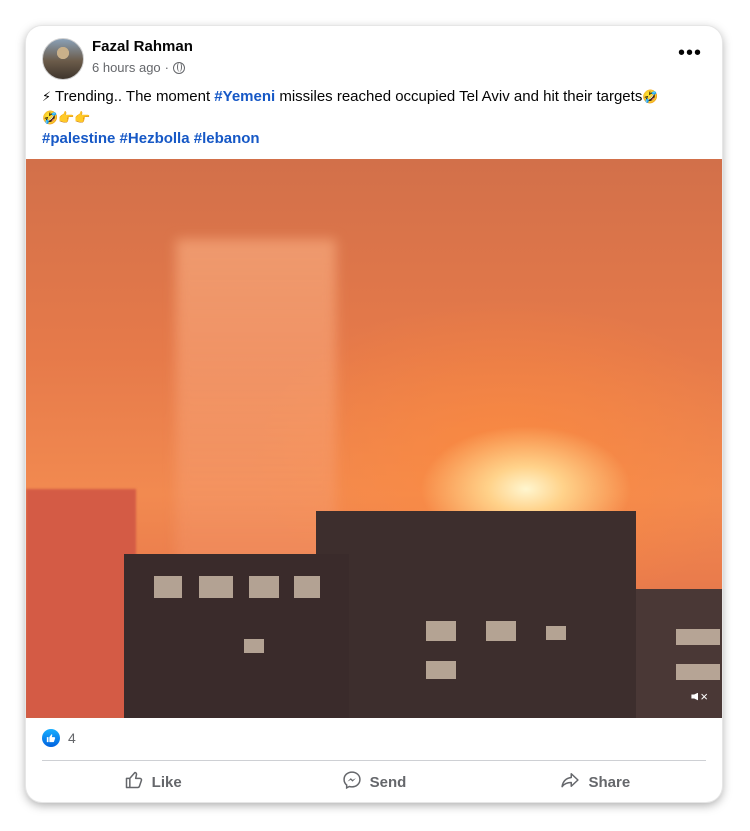 The image size is (750, 831). I want to click on reaction-summary: 4, so click(59, 738).